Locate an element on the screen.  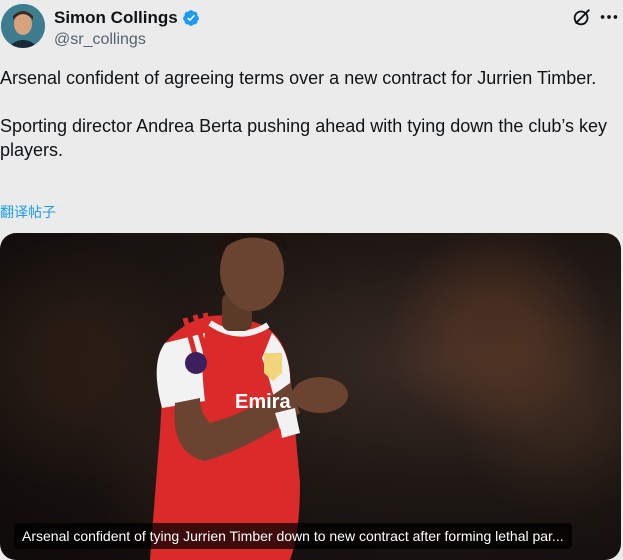
author-handle: @sr_collings is located at coordinates (100, 40).